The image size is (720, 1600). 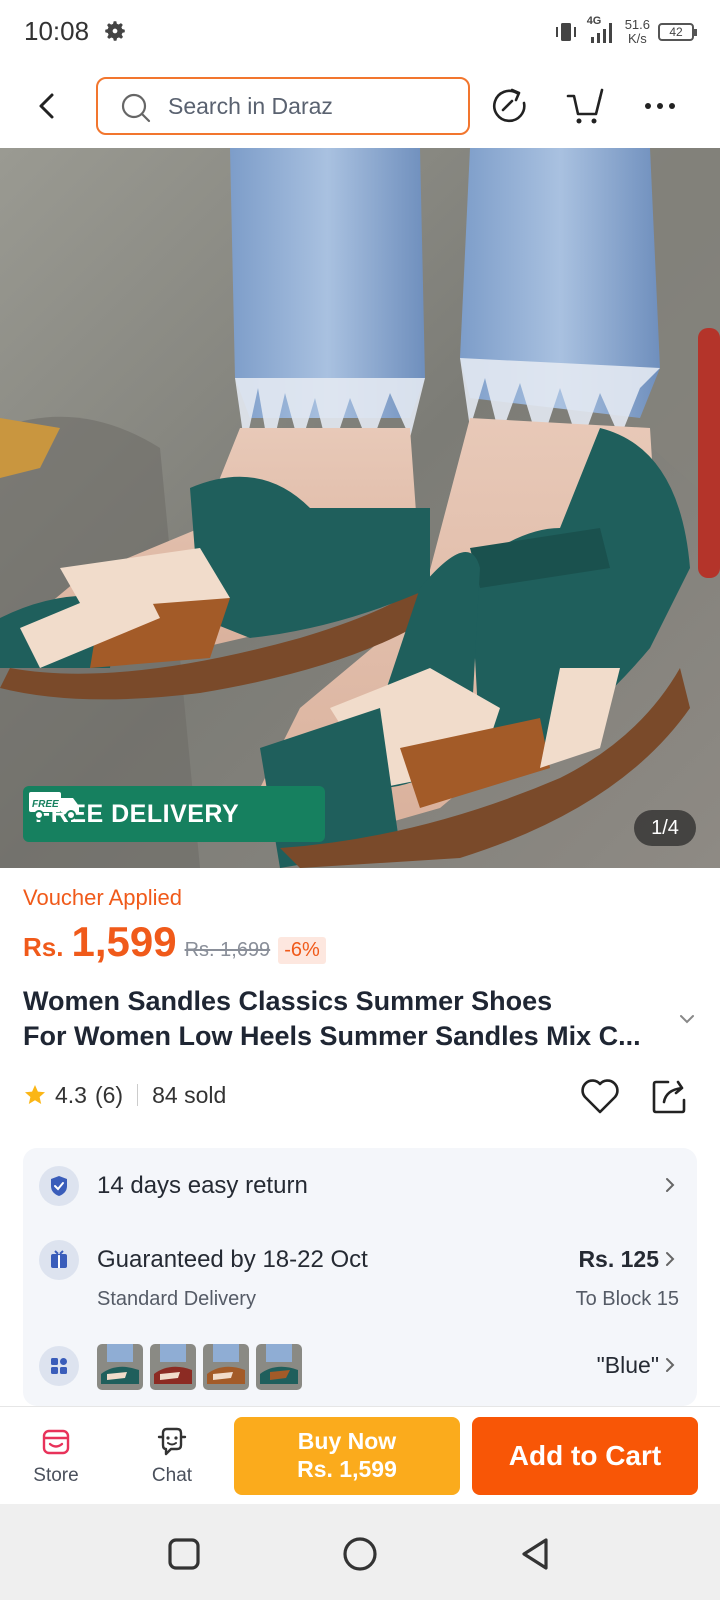 What do you see at coordinates (56, 1456) in the screenshot?
I see `store-button: Store` at bounding box center [56, 1456].